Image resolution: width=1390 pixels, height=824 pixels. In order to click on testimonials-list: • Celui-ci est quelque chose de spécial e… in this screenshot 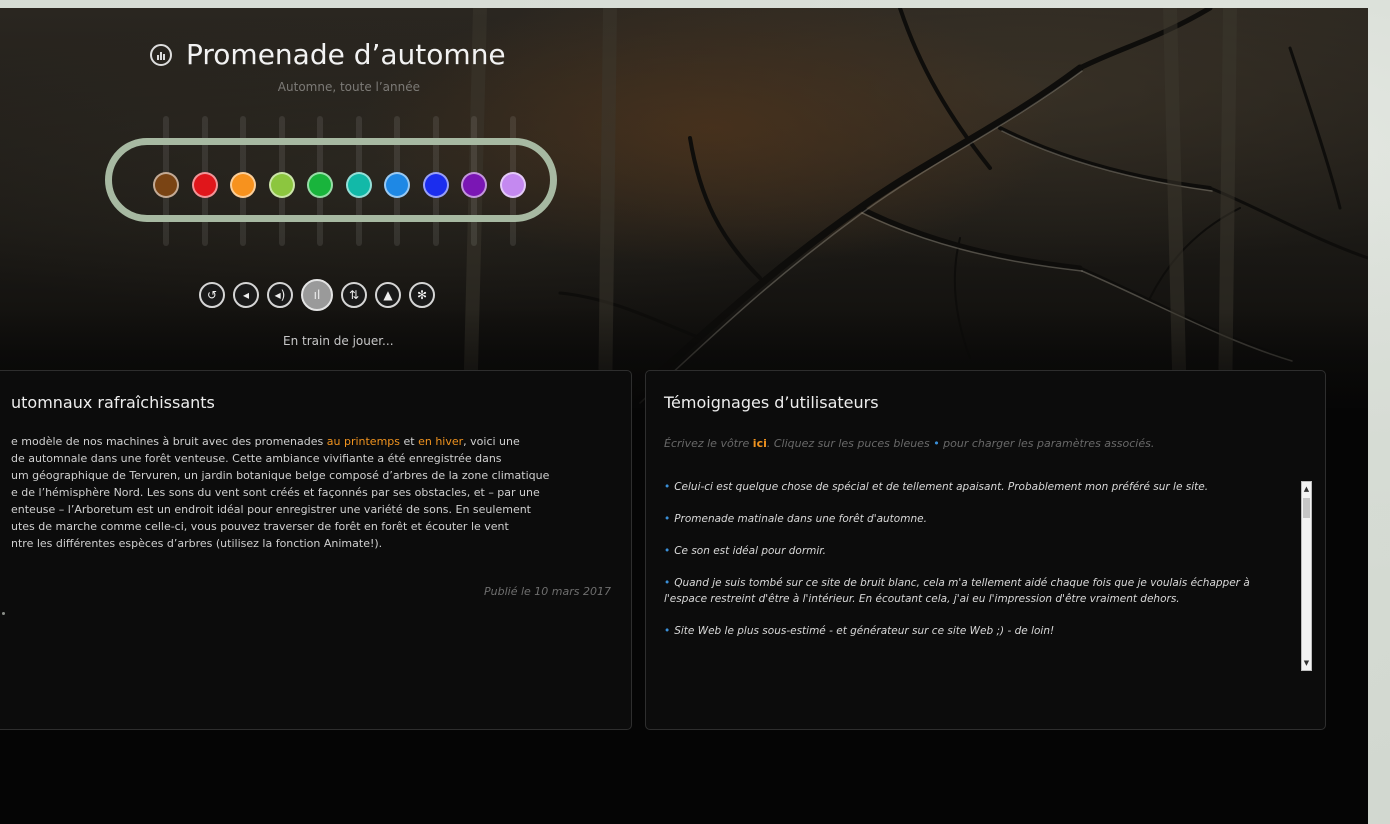, I will do `click(979, 573)`.